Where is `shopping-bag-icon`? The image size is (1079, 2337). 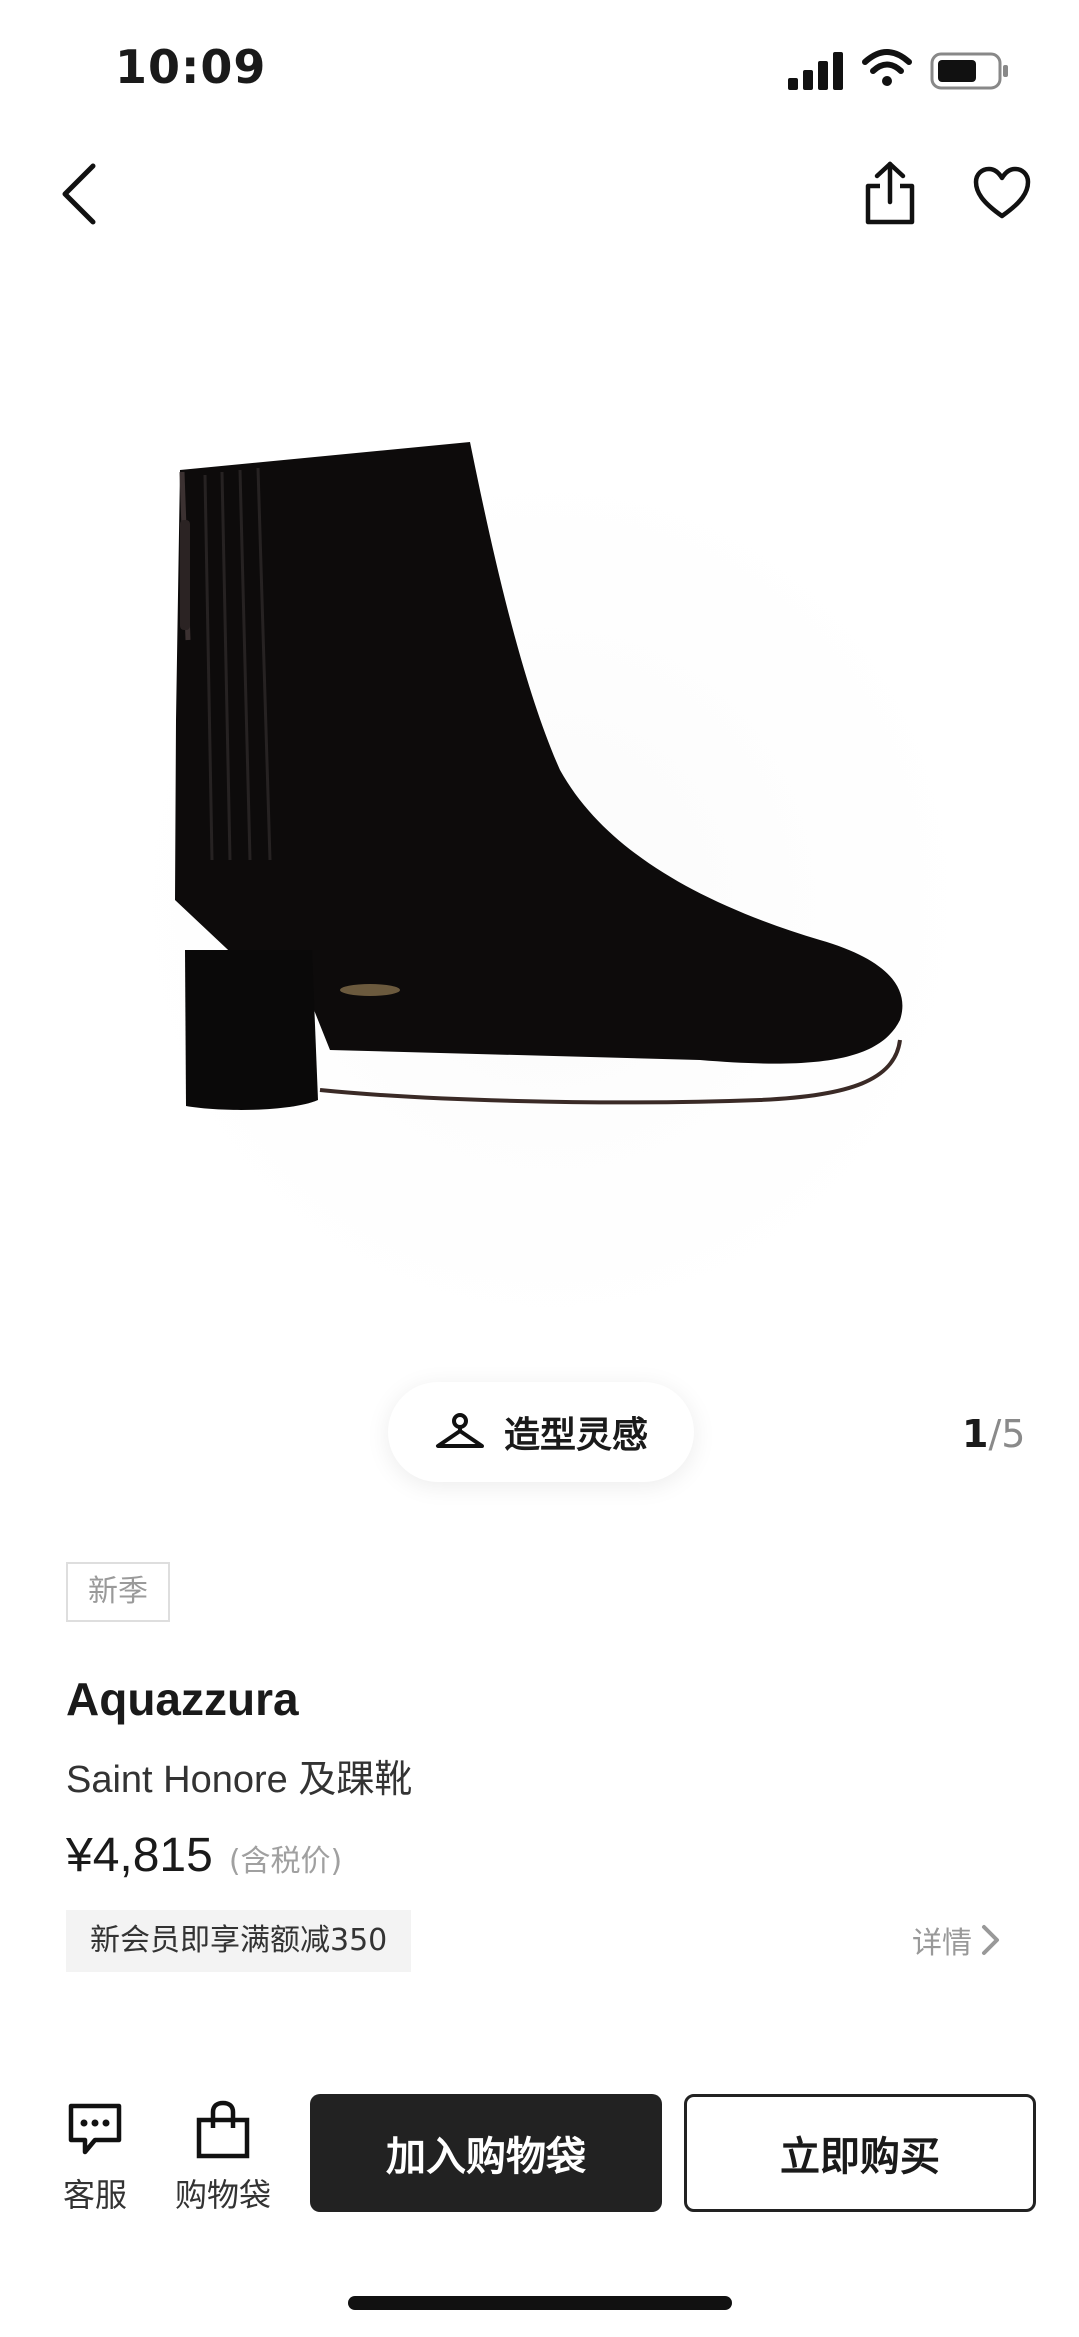
shopping-bag-icon is located at coordinates (223, 2129).